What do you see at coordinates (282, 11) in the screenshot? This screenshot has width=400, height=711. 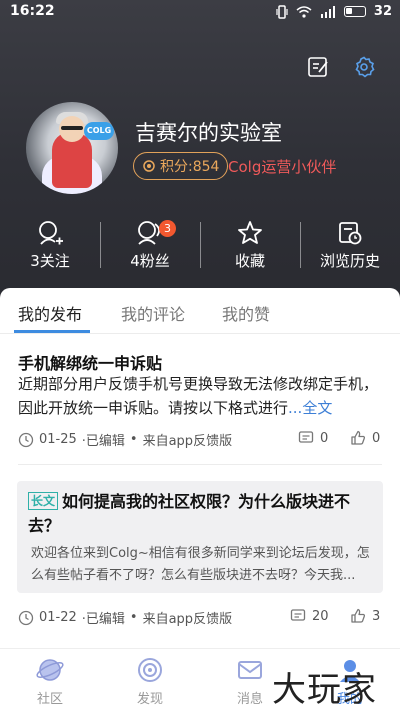 I see `vibrate-icon` at bounding box center [282, 11].